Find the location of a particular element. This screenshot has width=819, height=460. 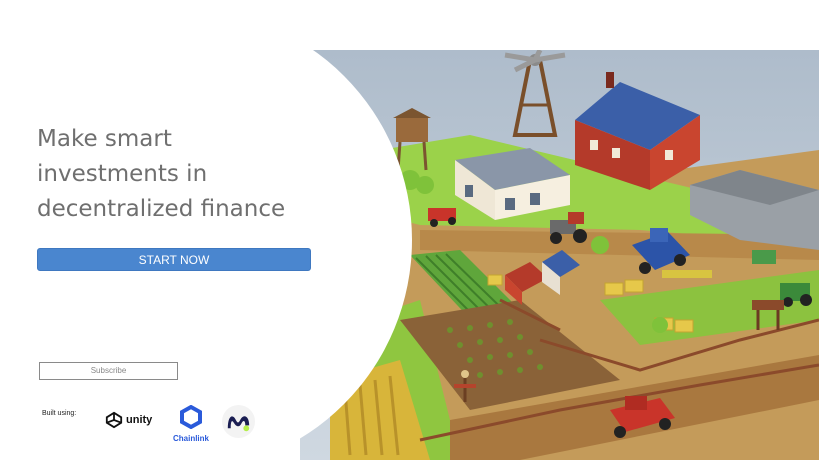

chainlink-logo-label: Chainlink is located at coordinates (190, 438).